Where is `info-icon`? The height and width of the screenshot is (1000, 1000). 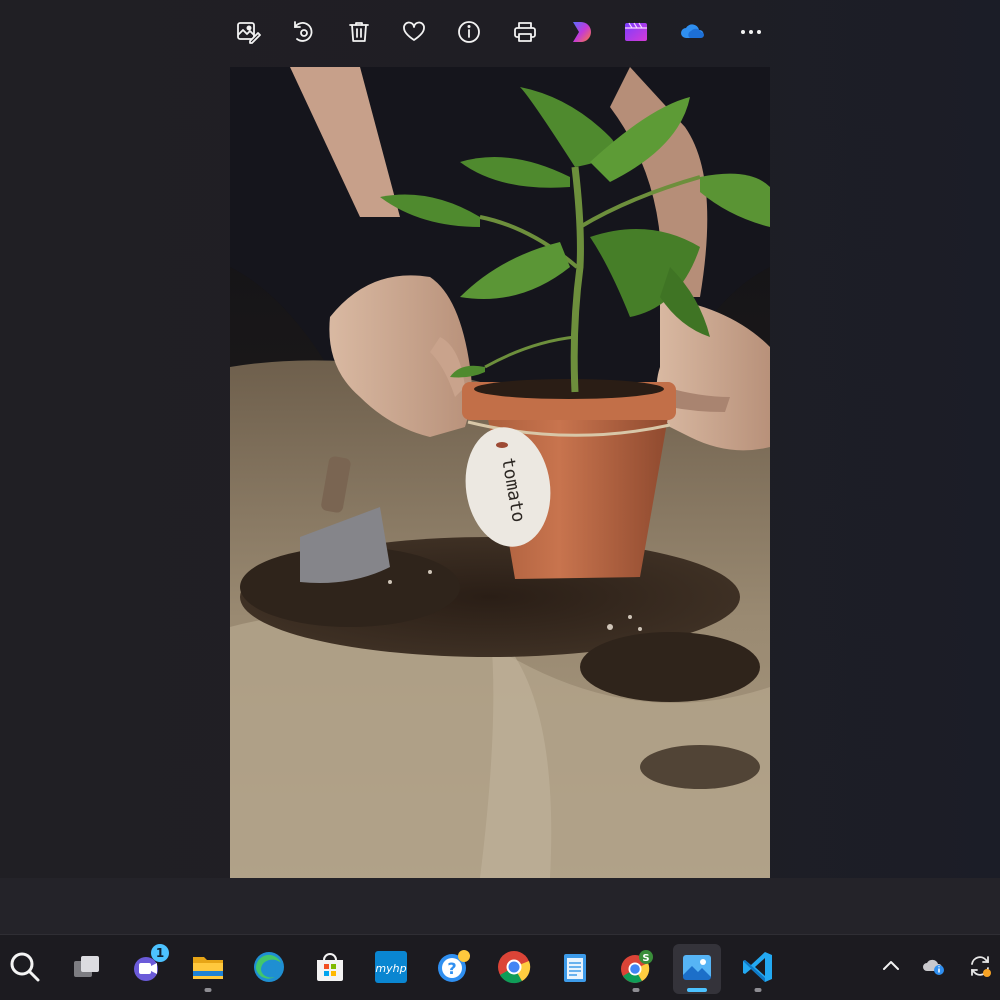
info-icon is located at coordinates (469, 34).